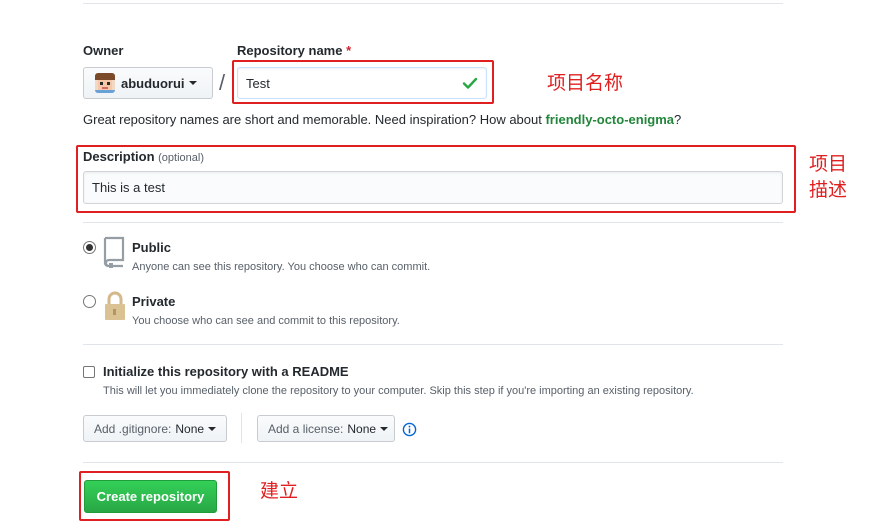 Image resolution: width=888 pixels, height=527 pixels. I want to click on annotation-description-line1: 项目, so click(828, 164).